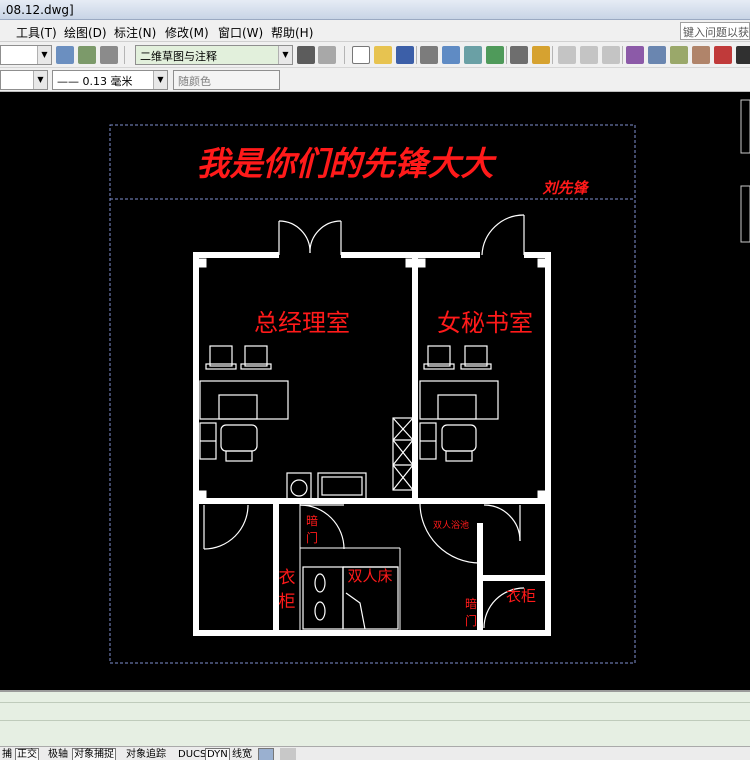 The image size is (750, 760). What do you see at coordinates (451, 525) in the screenshot?
I see `room-label-double-bath: 双人浴池` at bounding box center [451, 525].